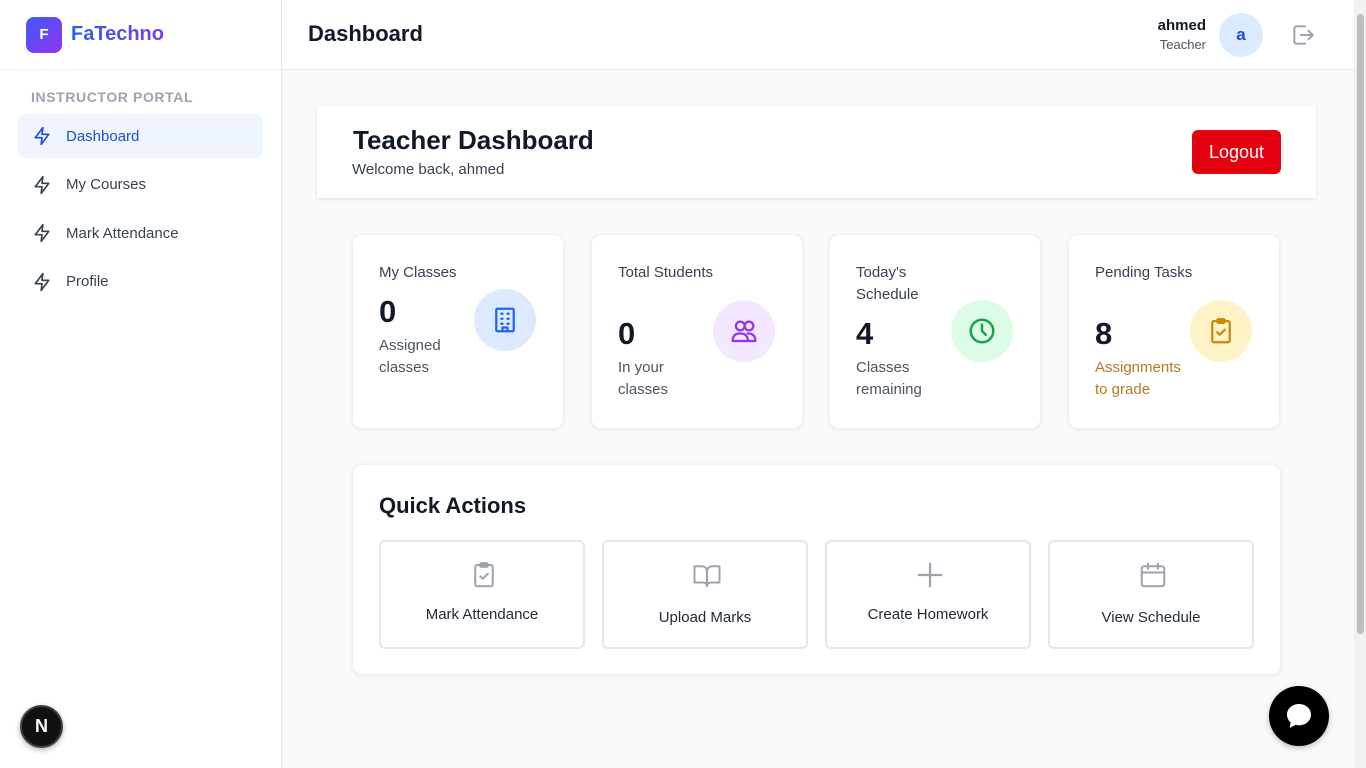 This screenshot has width=1366, height=768. I want to click on sidebar-item-label: Dashboard, so click(103, 136).